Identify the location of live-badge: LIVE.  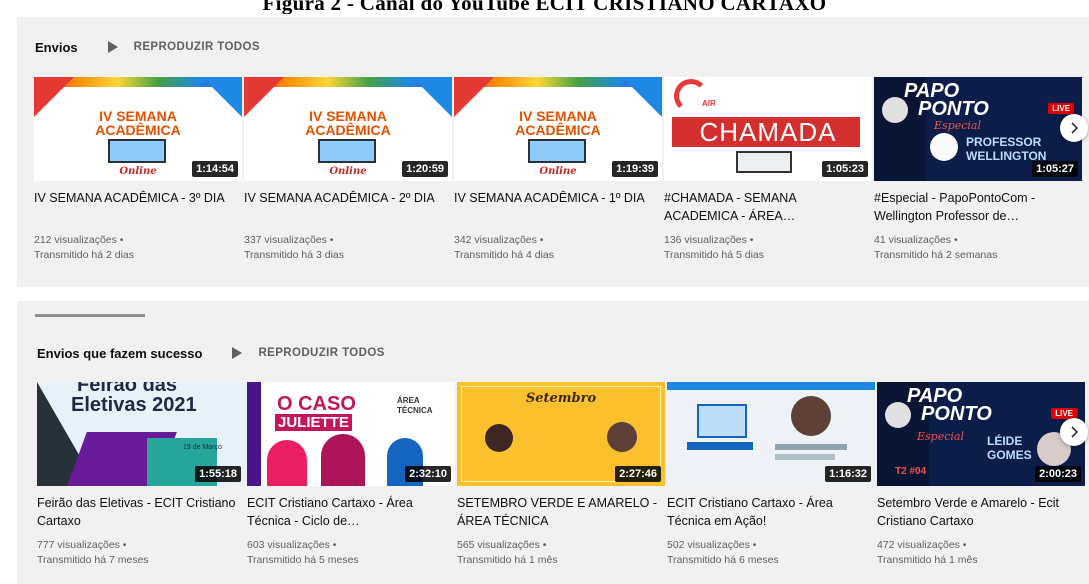
(1061, 108).